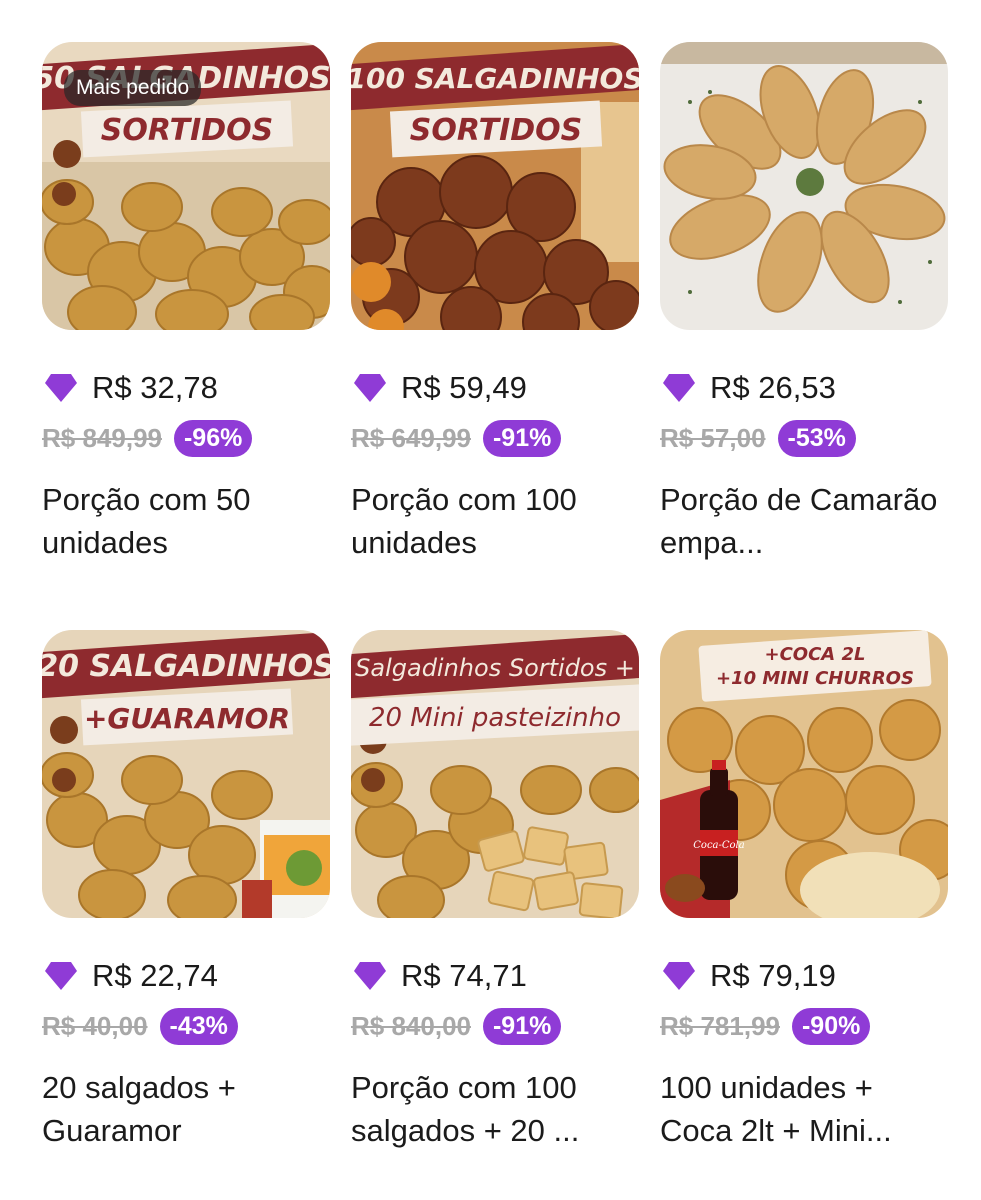 This screenshot has height=1200, width=981. I want to click on image-caption-line2: 20 Mini pasteizinho, so click(495, 718).